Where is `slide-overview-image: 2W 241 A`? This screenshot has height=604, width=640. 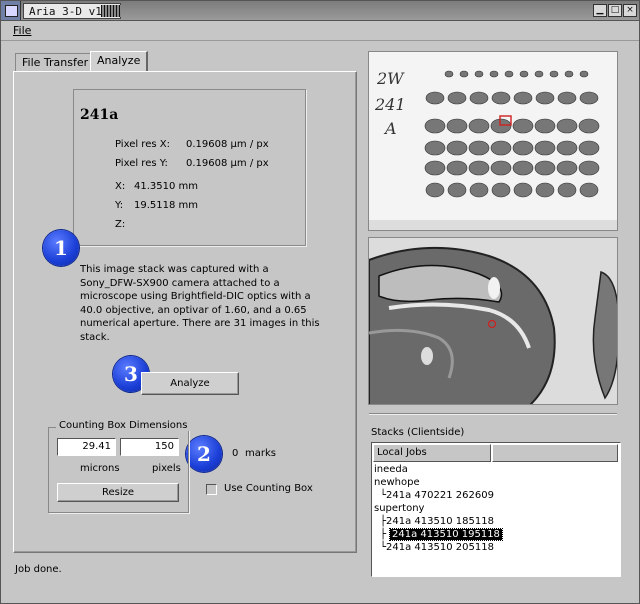
slide-overview-image: 2W 241 A is located at coordinates (493, 141).